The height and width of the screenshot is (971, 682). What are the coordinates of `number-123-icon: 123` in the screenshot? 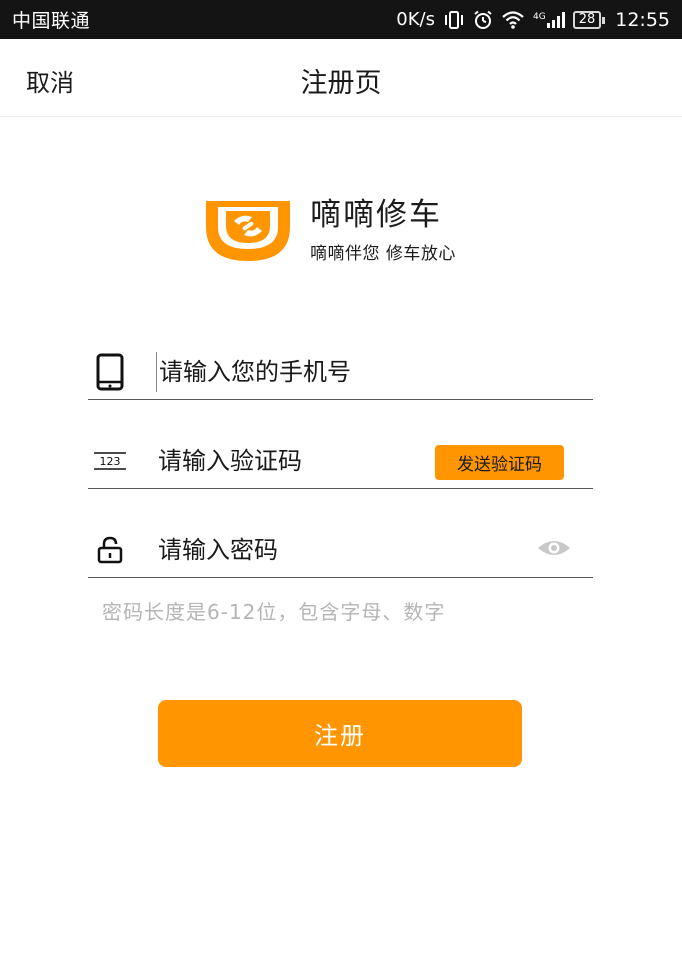 It's located at (110, 461).